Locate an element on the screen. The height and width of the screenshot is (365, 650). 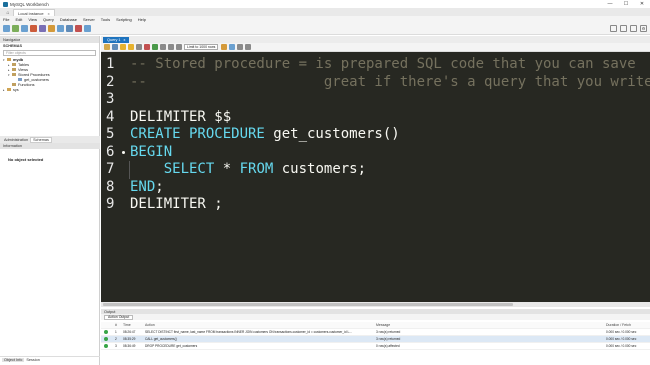
menu-database: Database is located at coordinates (68, 19).